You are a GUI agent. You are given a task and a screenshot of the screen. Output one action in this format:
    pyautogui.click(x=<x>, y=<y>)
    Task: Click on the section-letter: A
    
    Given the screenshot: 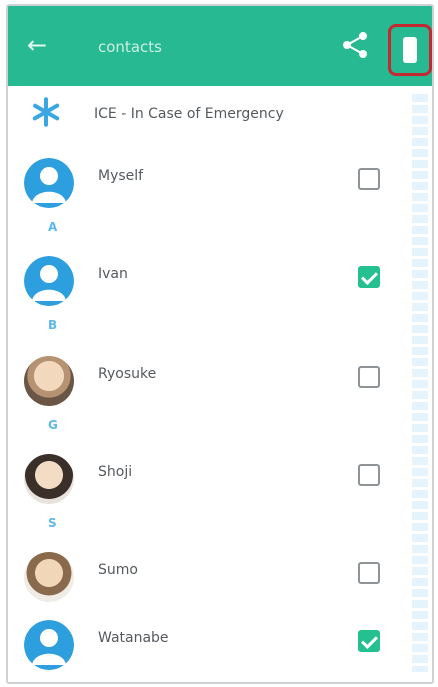 What is the action you would take?
    pyautogui.click(x=53, y=227)
    